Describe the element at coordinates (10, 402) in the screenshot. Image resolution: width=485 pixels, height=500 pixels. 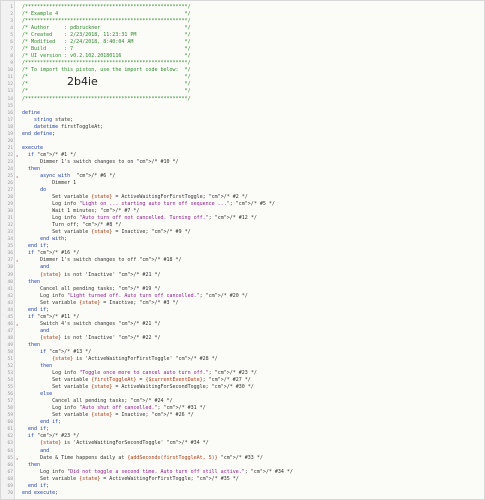
I see `line-number: 57` at that location.